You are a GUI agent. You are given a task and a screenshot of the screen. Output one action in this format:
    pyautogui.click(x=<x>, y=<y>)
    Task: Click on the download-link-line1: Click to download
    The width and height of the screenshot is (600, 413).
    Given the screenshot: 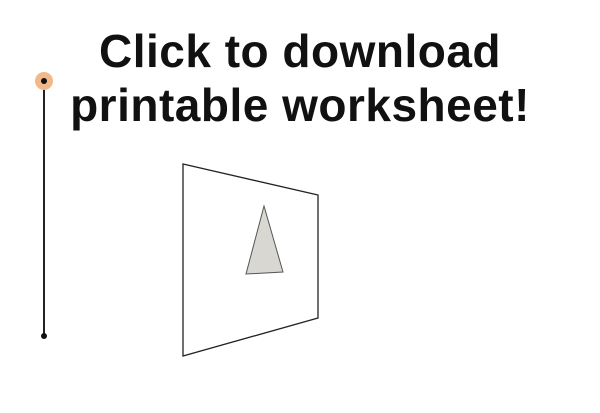 What is the action you would take?
    pyautogui.click(x=300, y=51)
    